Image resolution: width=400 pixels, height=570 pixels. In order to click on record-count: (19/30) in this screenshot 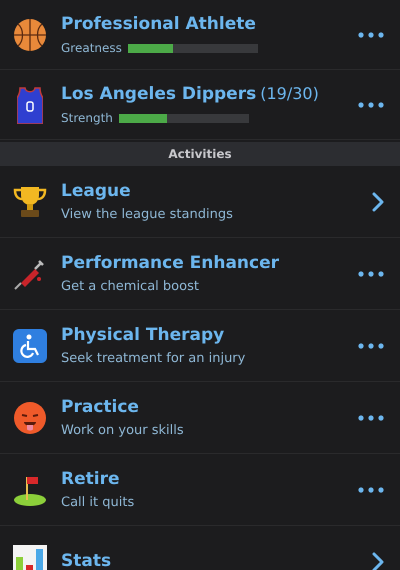, I will do `click(289, 93)`.